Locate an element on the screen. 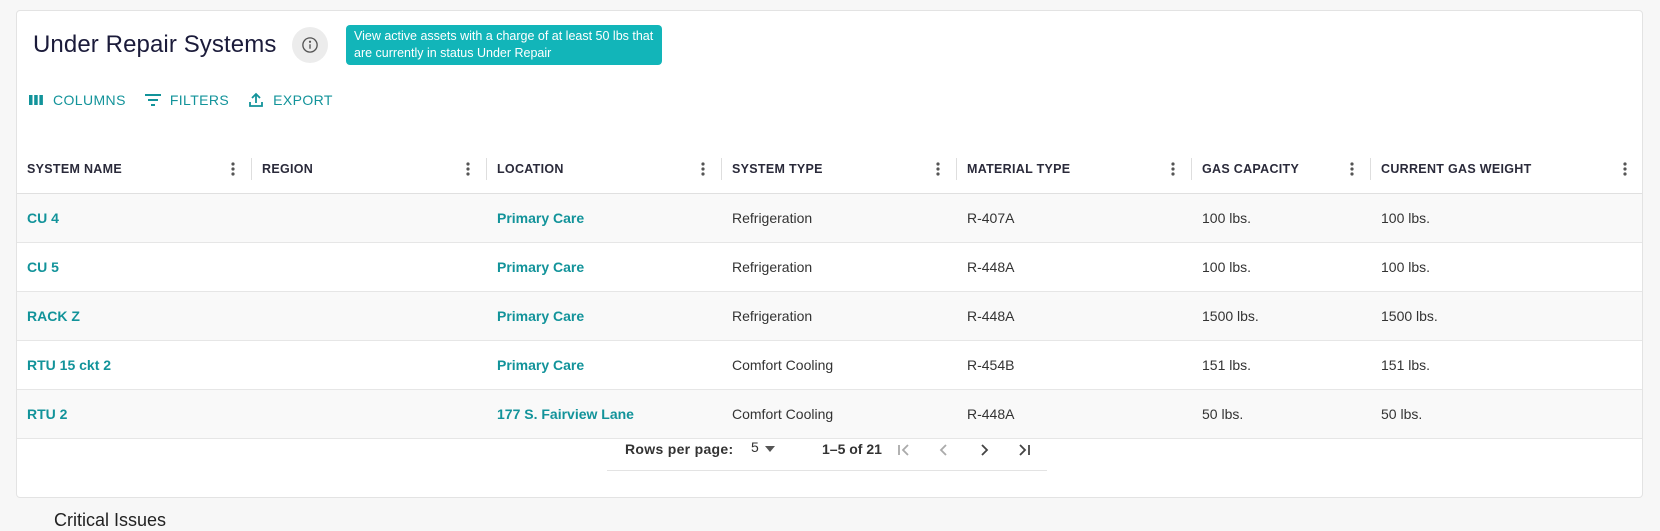 The width and height of the screenshot is (1660, 531). filters-button: FILTERS is located at coordinates (186, 100).